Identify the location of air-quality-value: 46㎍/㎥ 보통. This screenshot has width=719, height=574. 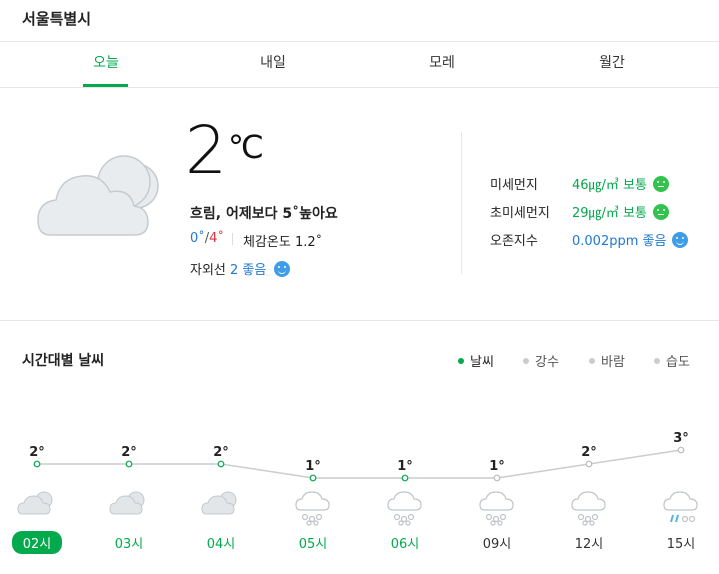
(609, 185).